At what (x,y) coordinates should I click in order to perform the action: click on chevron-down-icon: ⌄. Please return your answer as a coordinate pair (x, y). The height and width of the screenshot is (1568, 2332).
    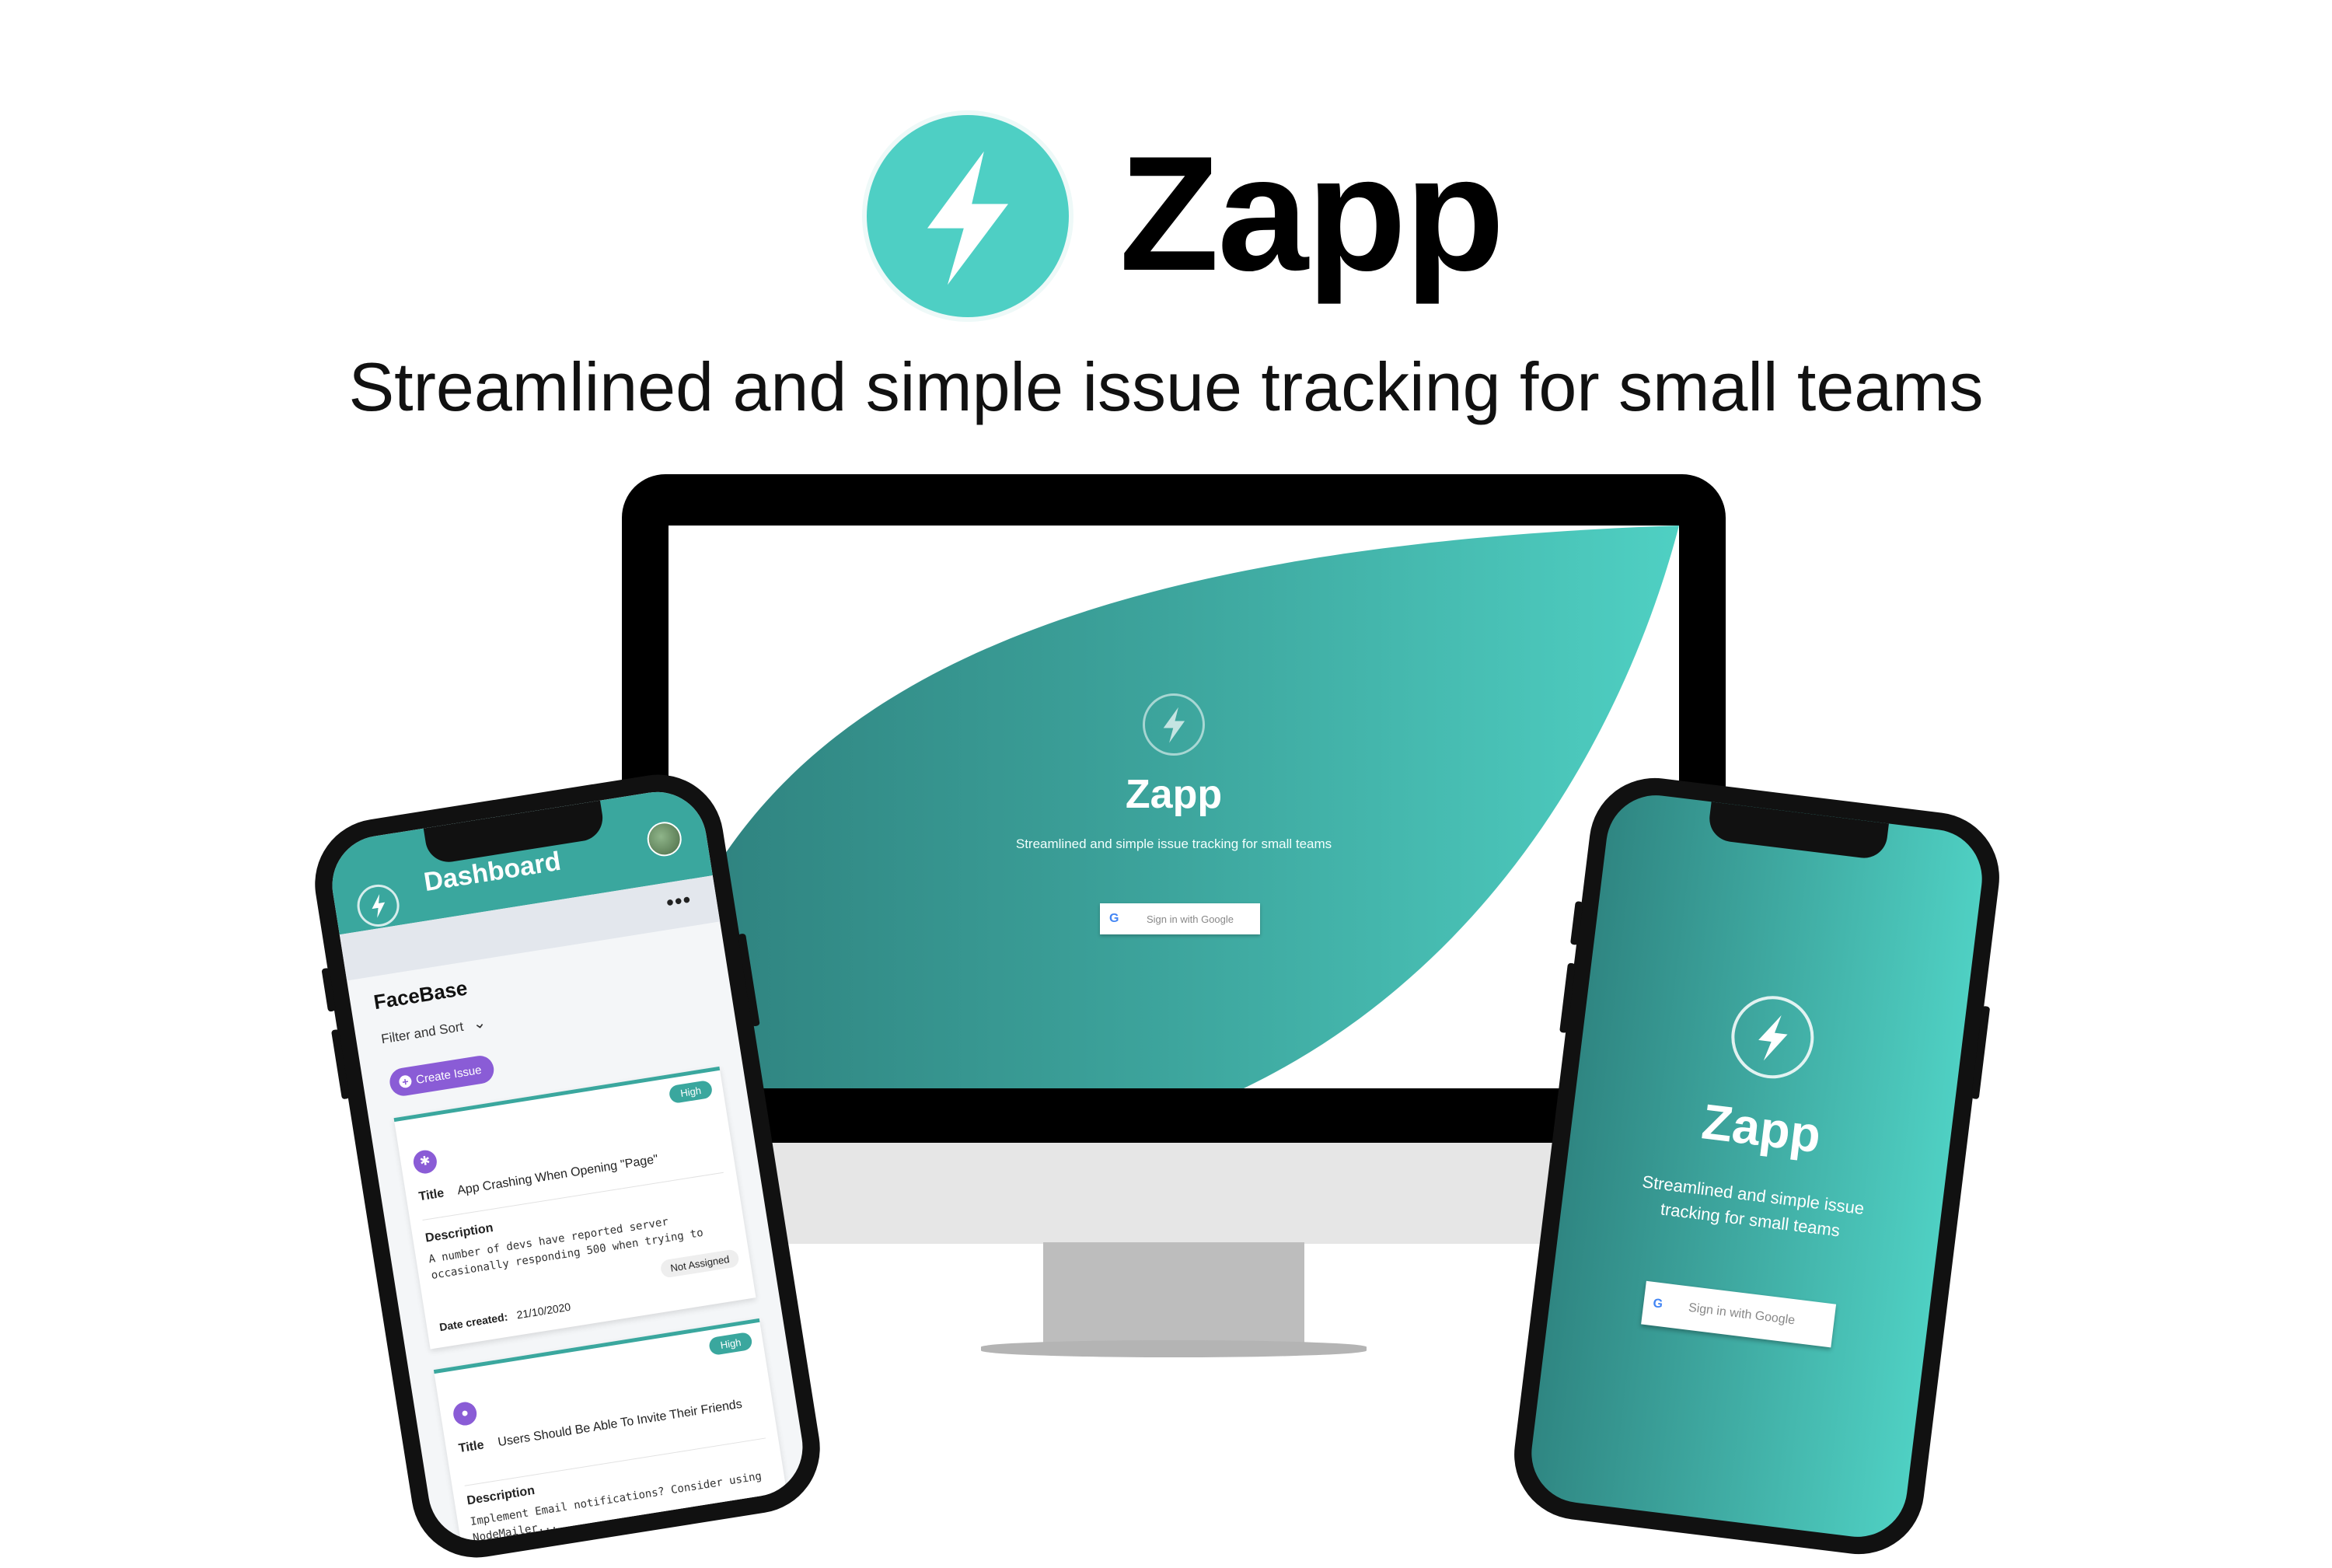
    Looking at the image, I should click on (479, 1023).